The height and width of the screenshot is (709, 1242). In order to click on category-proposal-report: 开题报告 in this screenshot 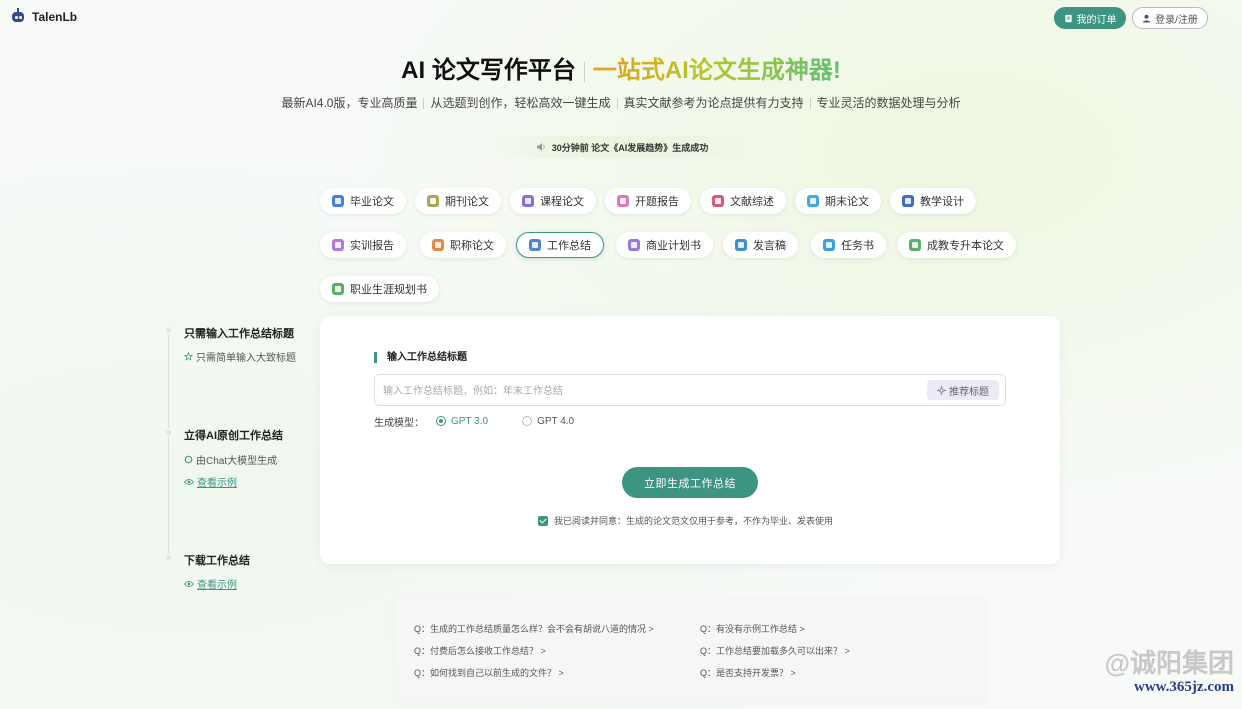, I will do `click(648, 201)`.